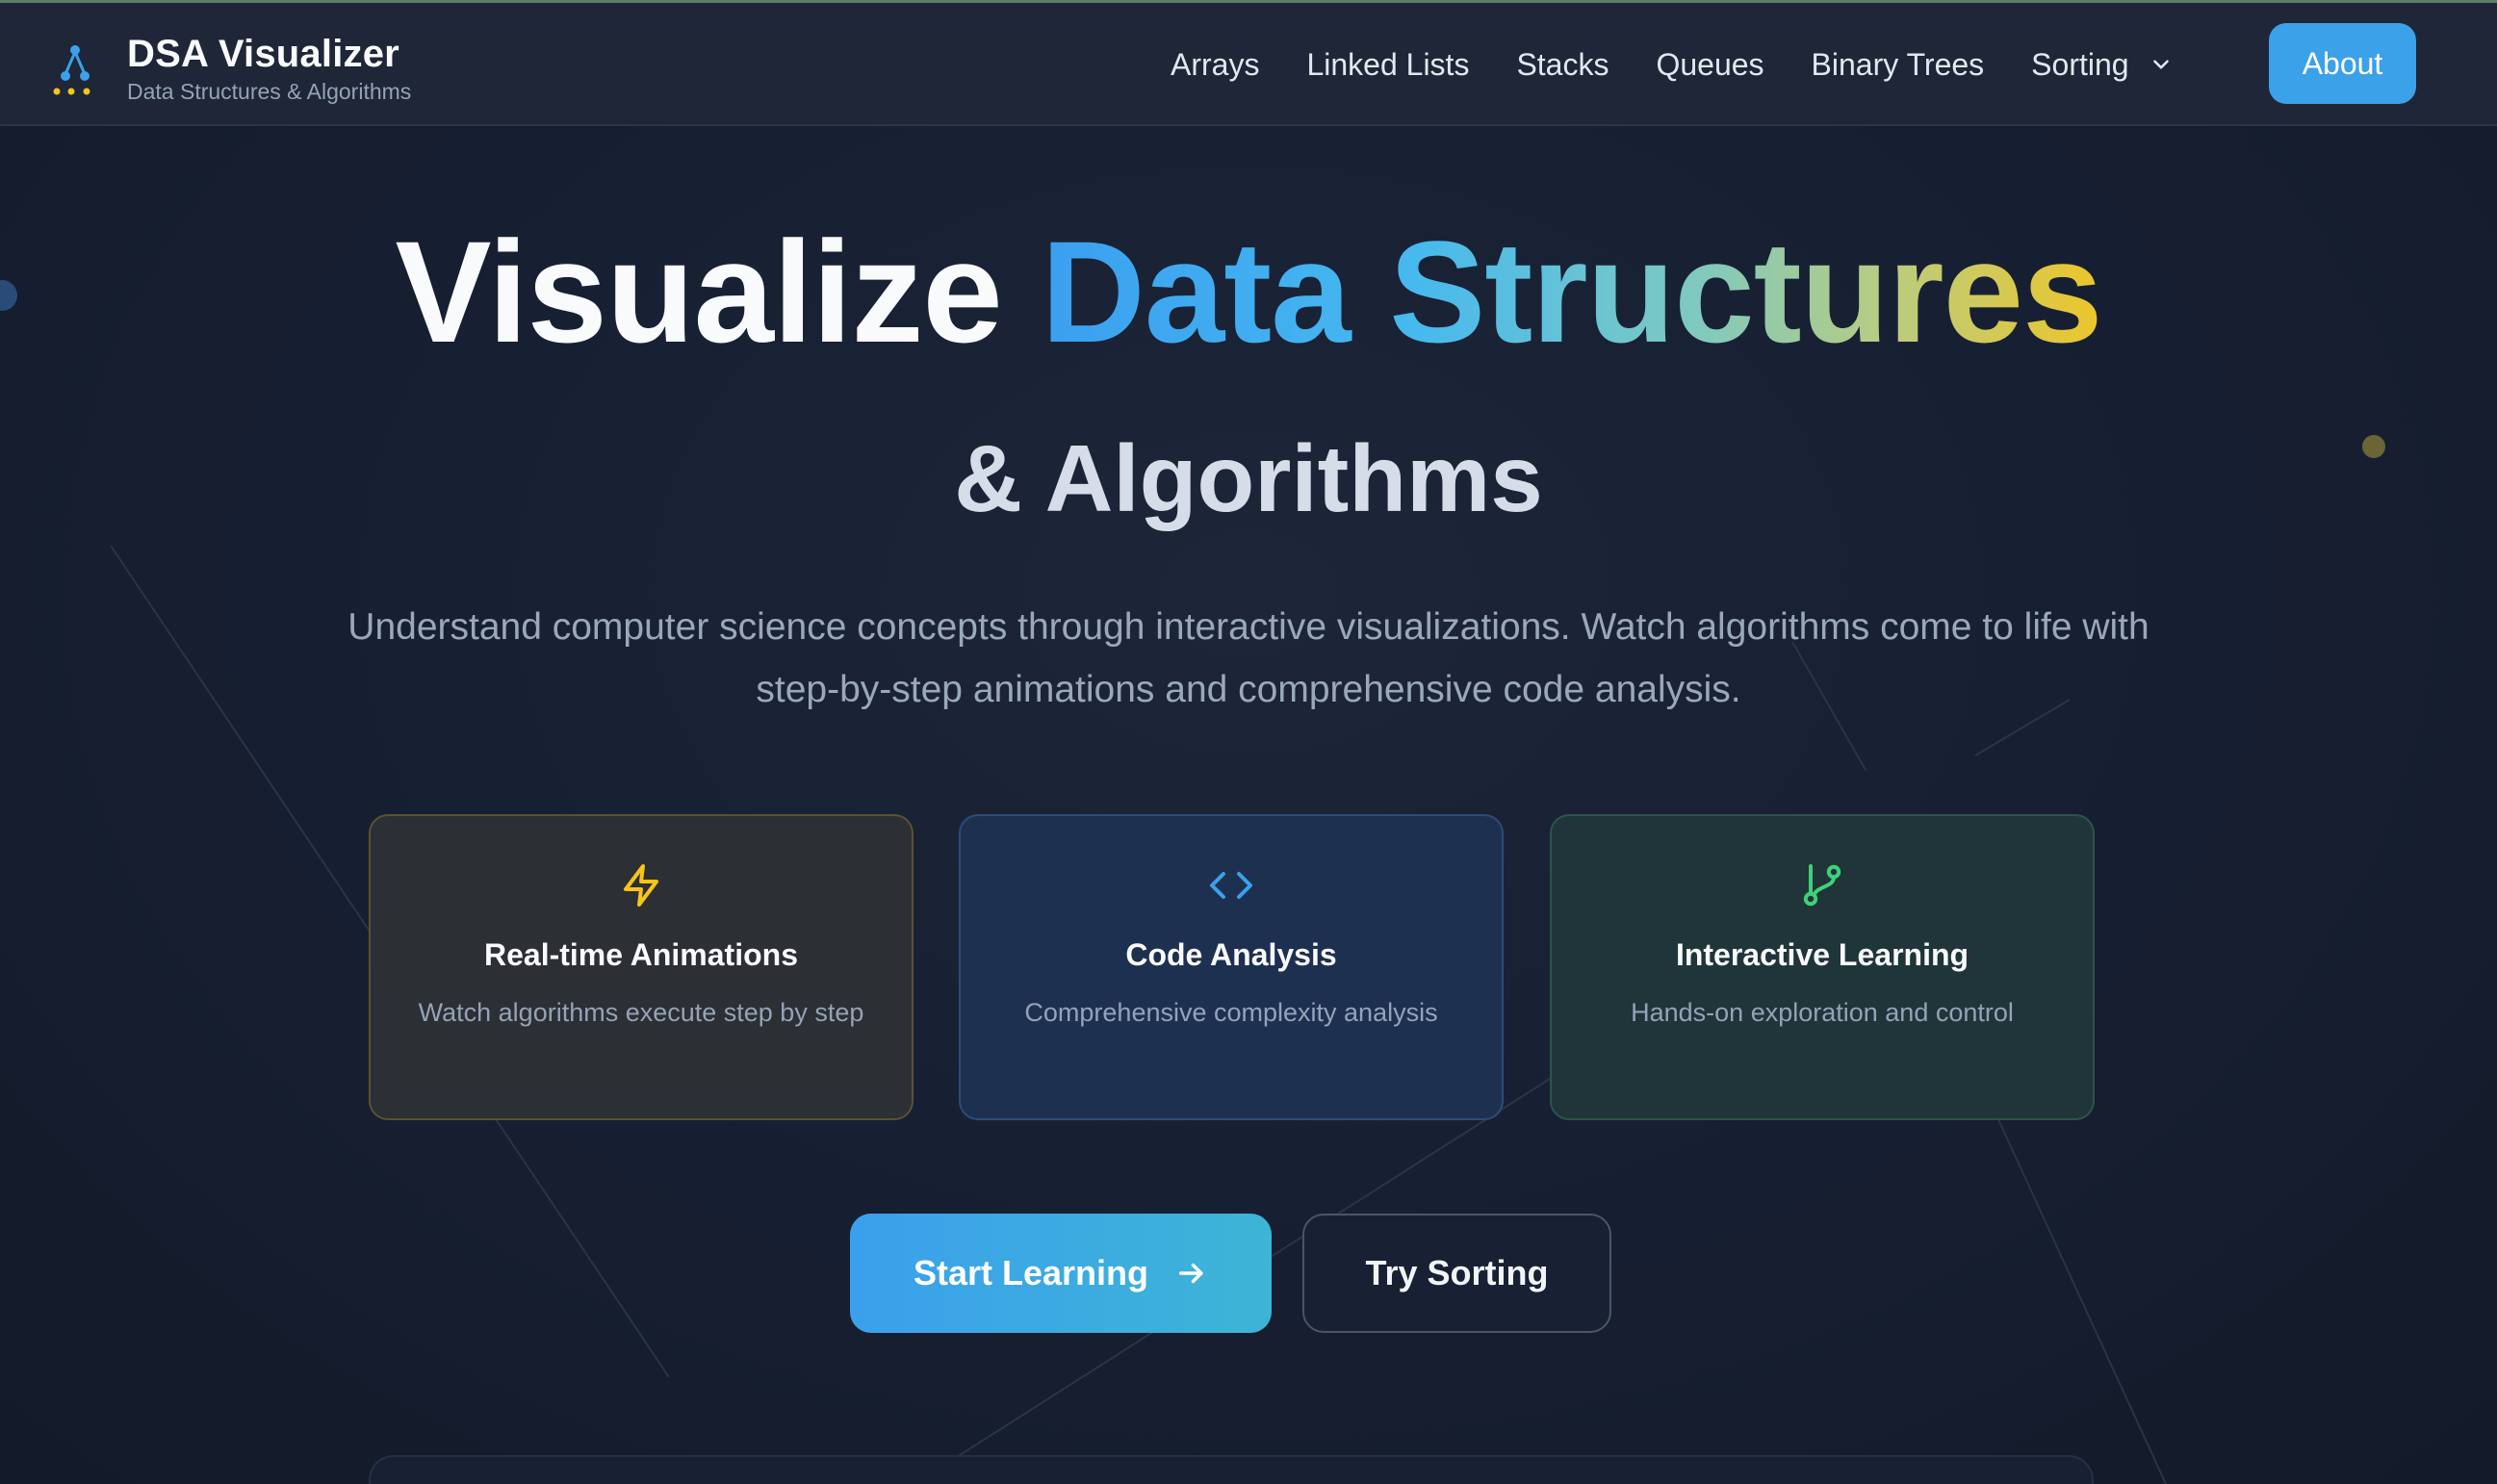 The width and height of the screenshot is (2497, 1484). Describe the element at coordinates (641, 885) in the screenshot. I see `lightning-bolt-icon` at that location.